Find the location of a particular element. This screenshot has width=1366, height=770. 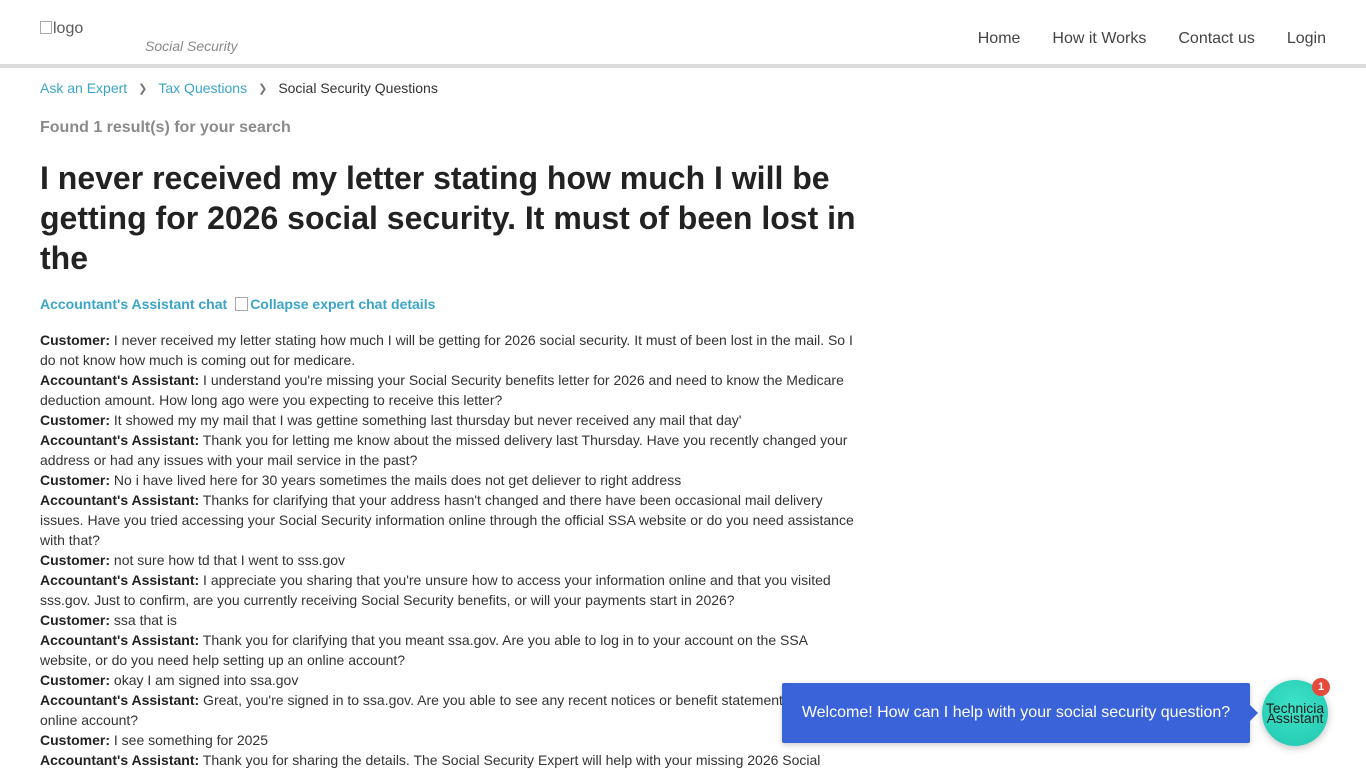

main-nav: Home How it Works Contact us Login is located at coordinates (1152, 39).